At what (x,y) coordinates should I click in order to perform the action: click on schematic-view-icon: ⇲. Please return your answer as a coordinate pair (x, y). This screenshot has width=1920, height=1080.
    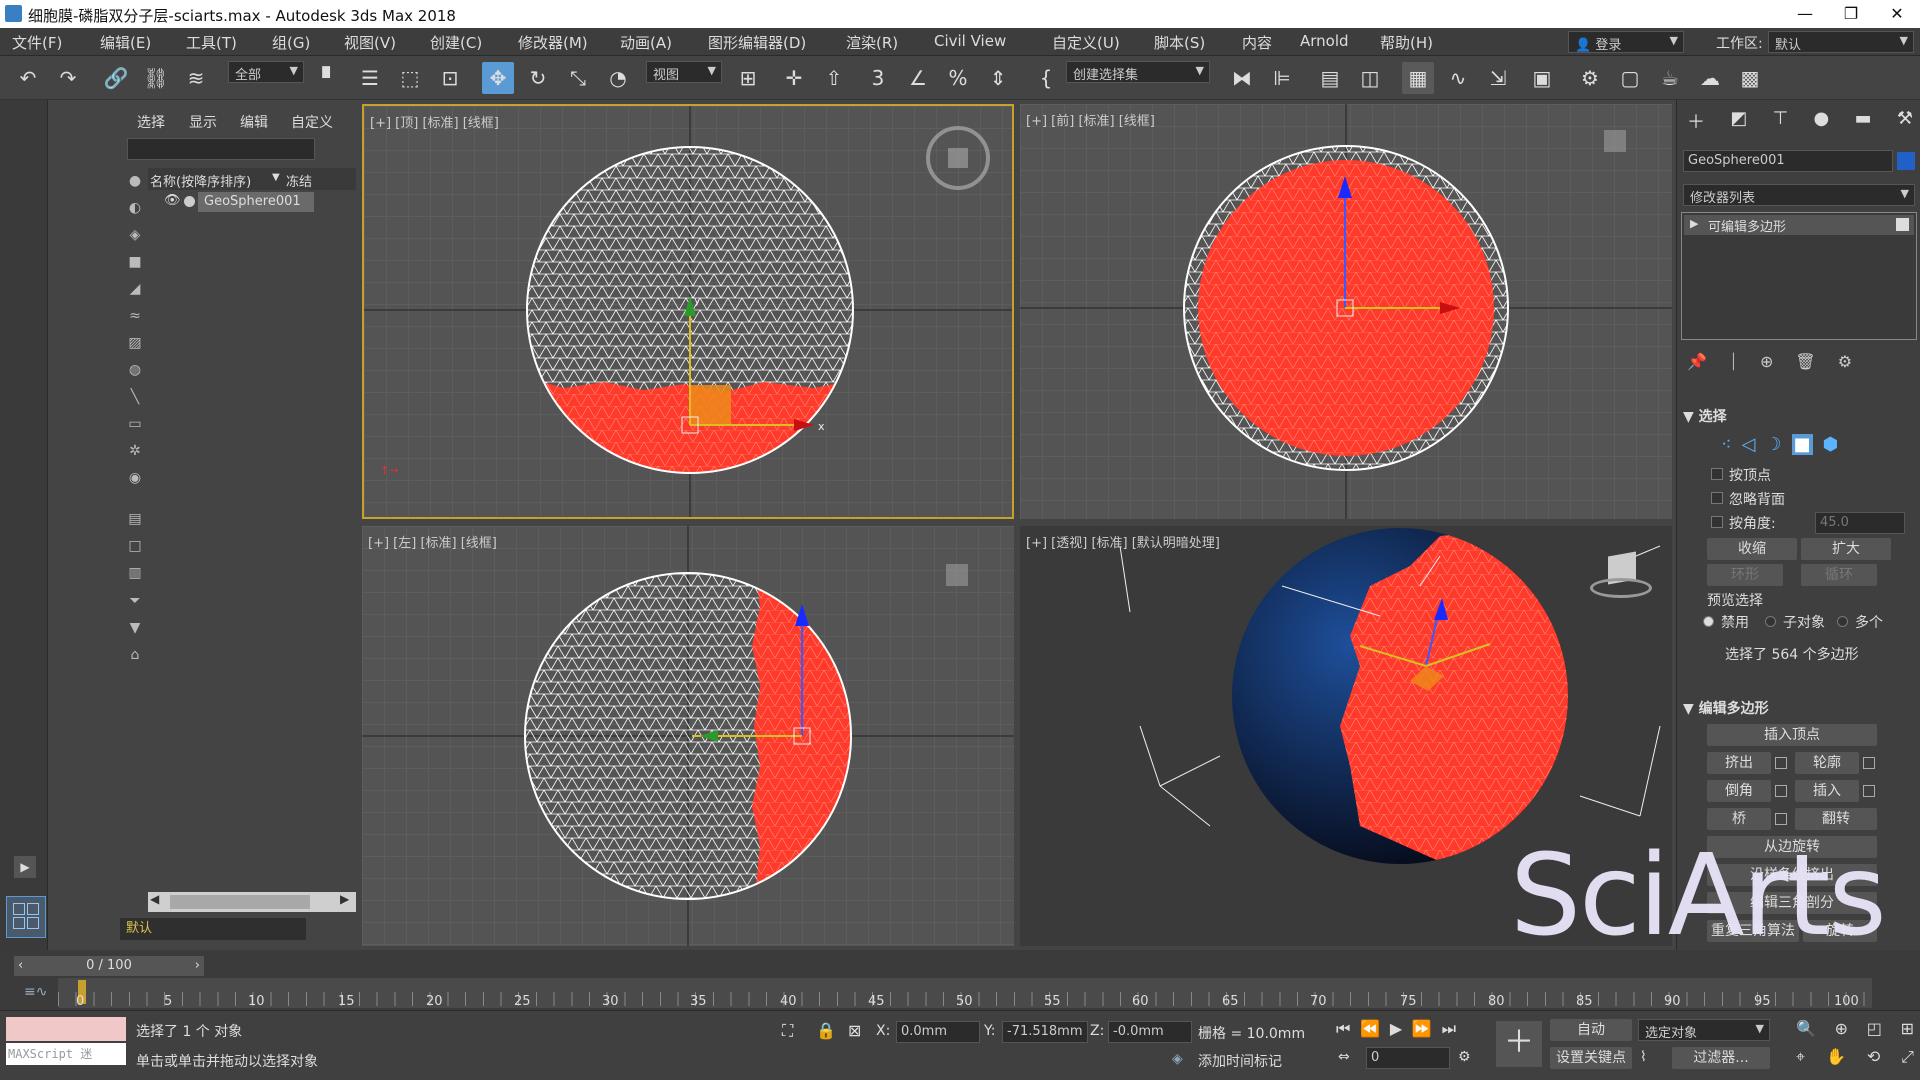
    Looking at the image, I should click on (1498, 78).